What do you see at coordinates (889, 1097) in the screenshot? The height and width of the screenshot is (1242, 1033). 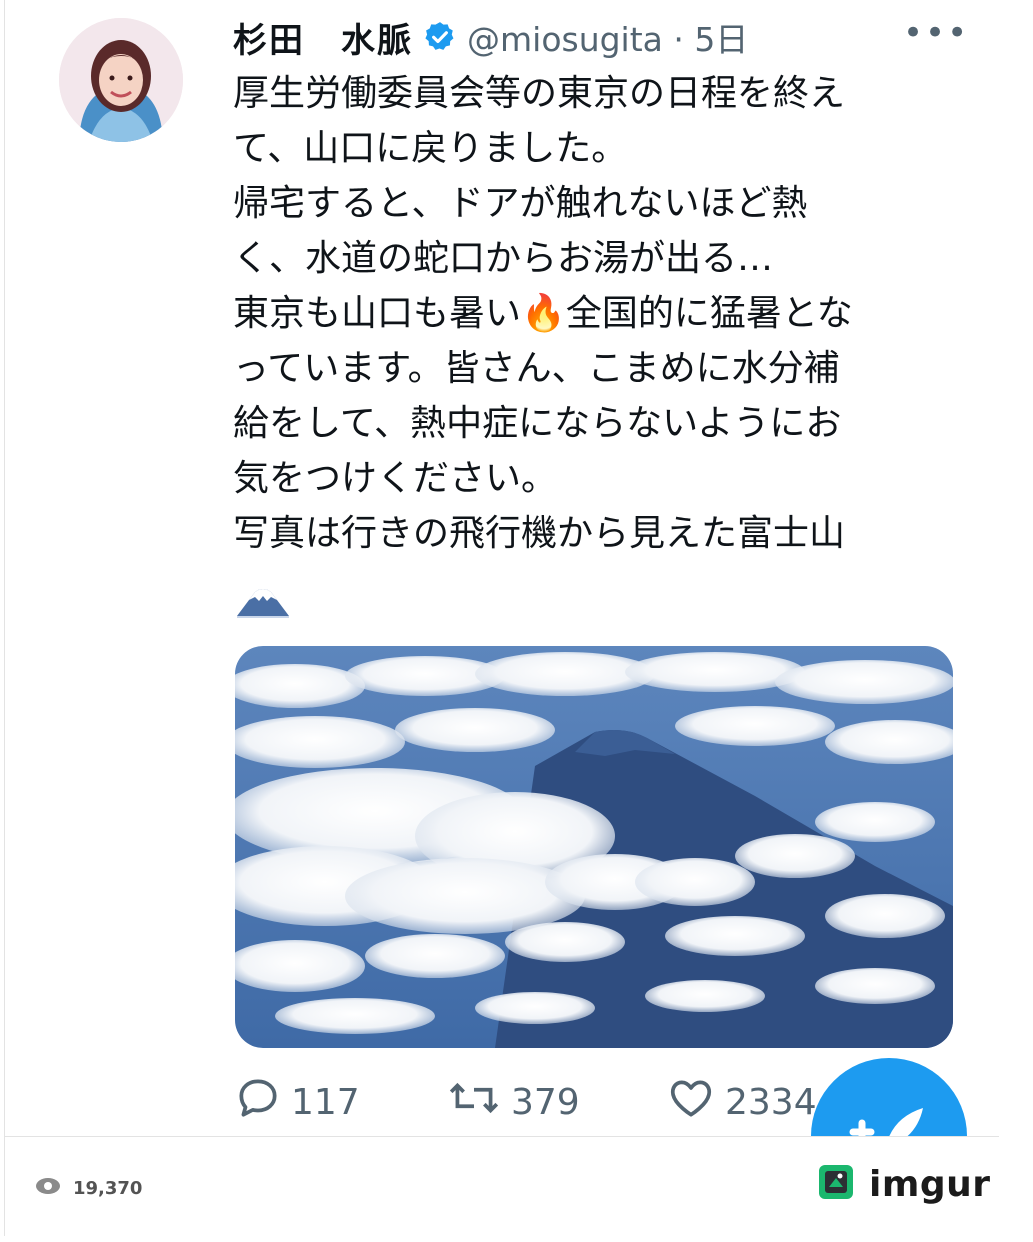 I see `compose-tweet-button` at bounding box center [889, 1097].